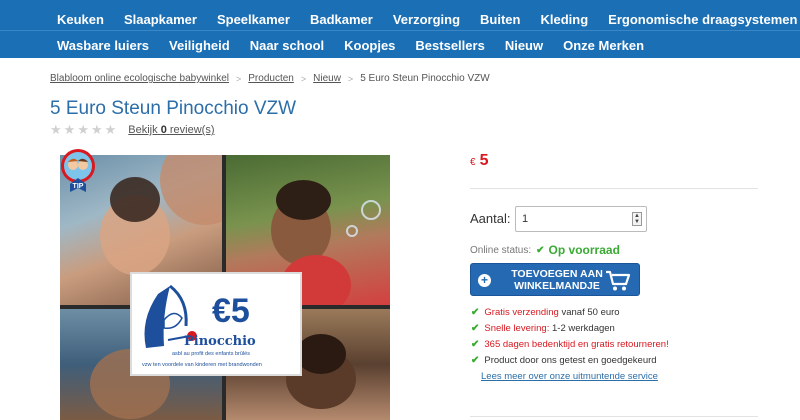  Describe the element at coordinates (192, 130) in the screenshot. I see `reviews-suffix: review(s)` at that location.